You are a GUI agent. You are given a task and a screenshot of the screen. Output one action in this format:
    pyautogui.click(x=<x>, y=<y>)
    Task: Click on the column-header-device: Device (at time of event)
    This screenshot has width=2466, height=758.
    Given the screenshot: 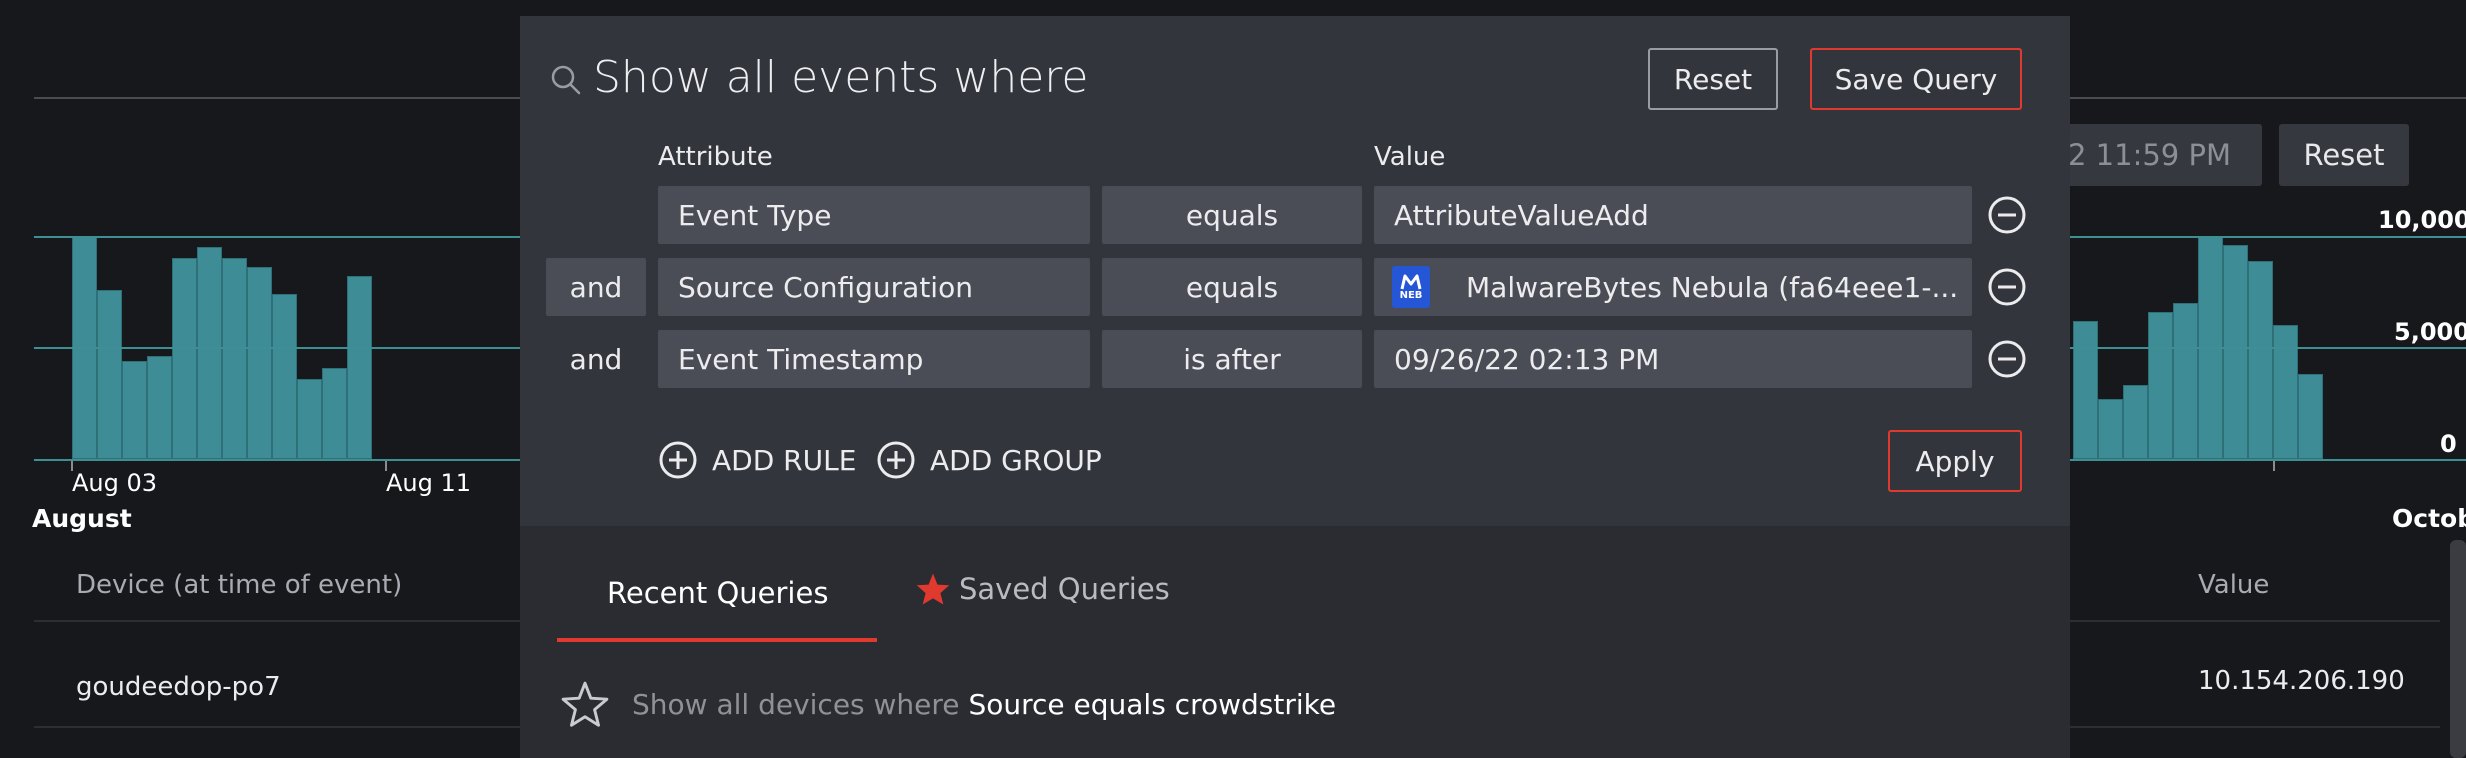 What is the action you would take?
    pyautogui.click(x=239, y=585)
    